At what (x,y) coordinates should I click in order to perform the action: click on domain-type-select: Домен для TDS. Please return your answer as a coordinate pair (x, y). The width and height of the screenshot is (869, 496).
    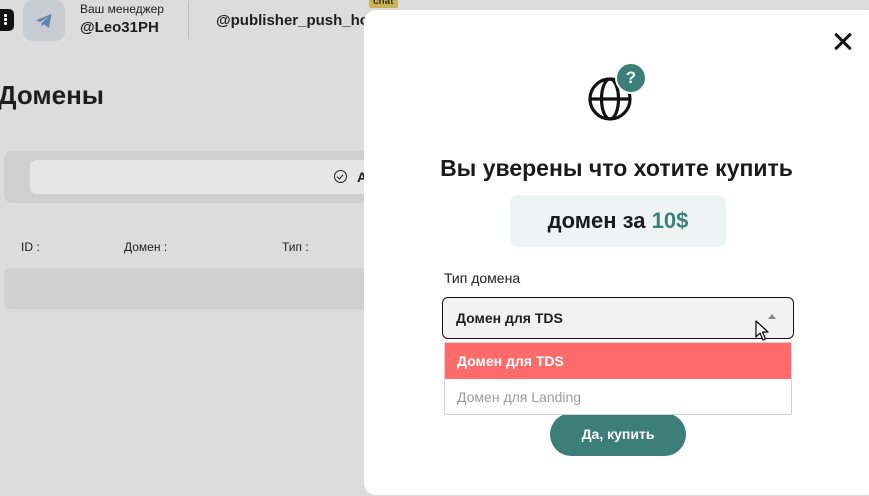
    Looking at the image, I should click on (618, 318).